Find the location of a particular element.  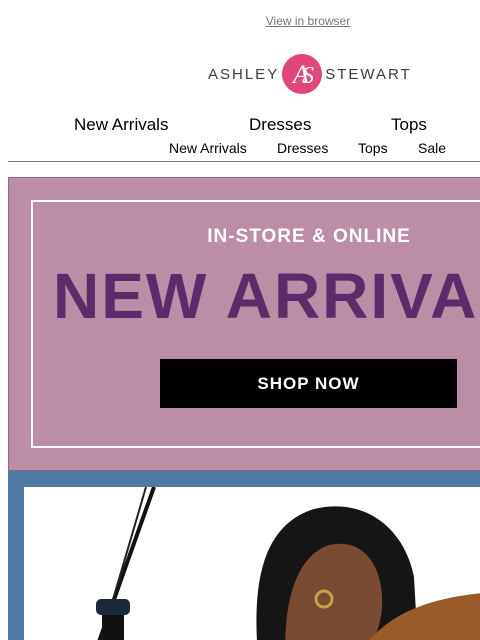

subnav-dresses: Dresses is located at coordinates (302, 148).